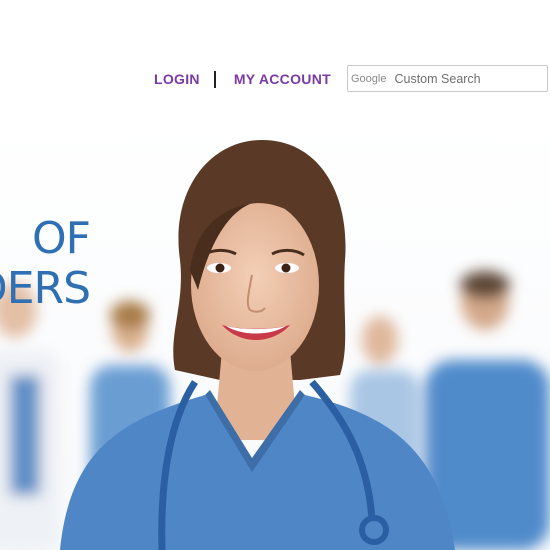 The image size is (550, 550). What do you see at coordinates (464, 78) in the screenshot?
I see `search-input` at bounding box center [464, 78].